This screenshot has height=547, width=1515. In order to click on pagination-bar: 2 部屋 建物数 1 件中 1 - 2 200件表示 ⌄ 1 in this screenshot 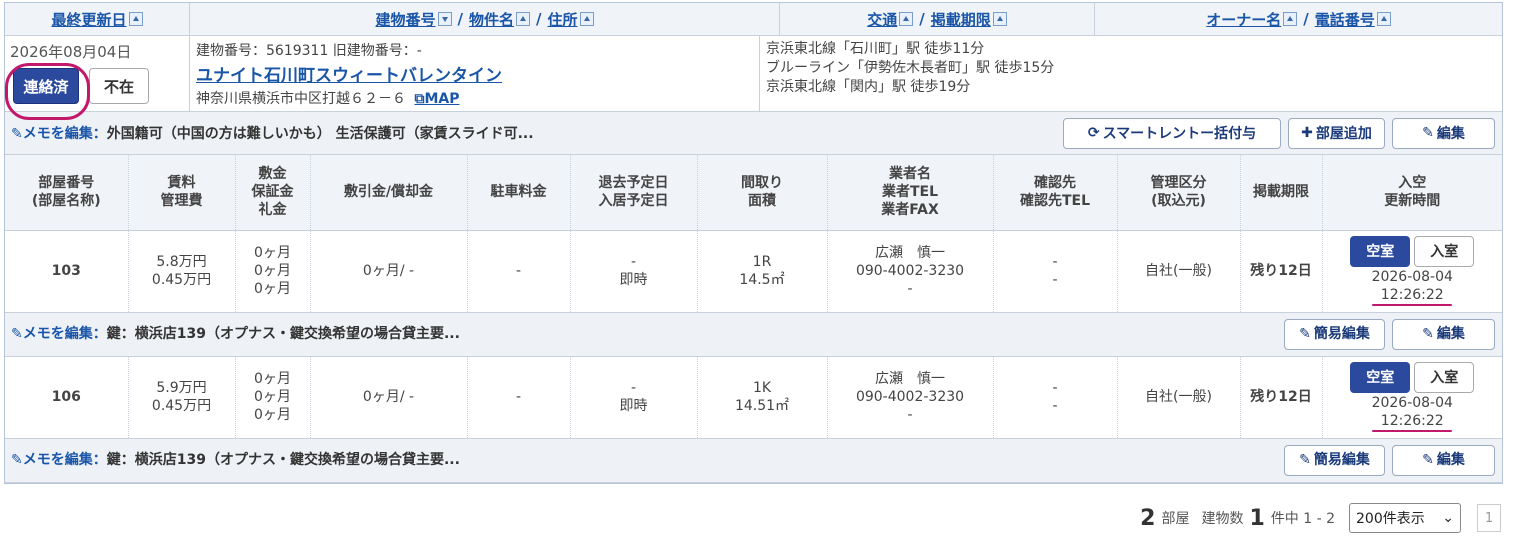, I will do `click(1320, 518)`.